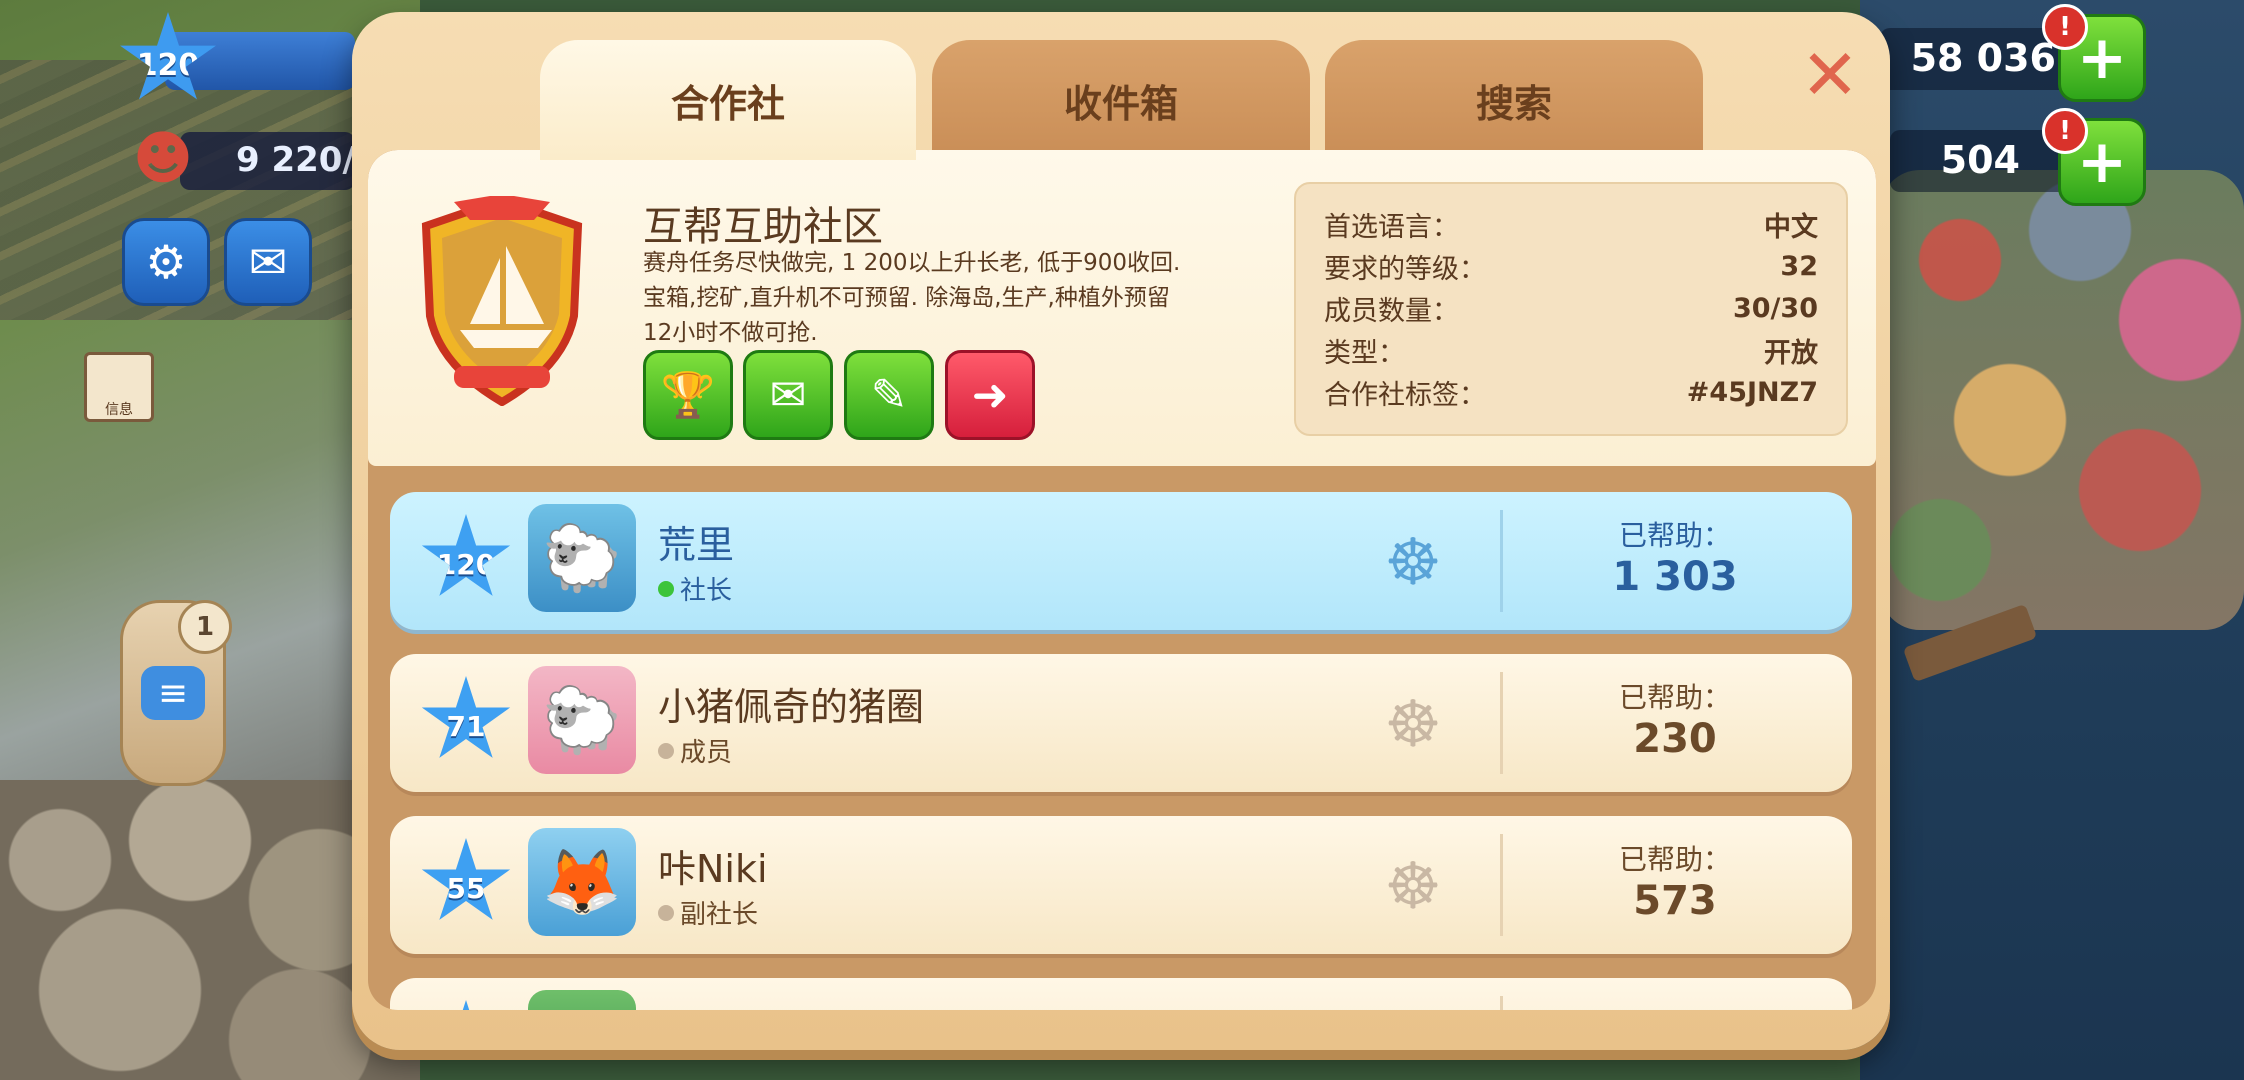  What do you see at coordinates (1571, 266) in the screenshot?
I see `info-required-level: 要求的等级： 32` at bounding box center [1571, 266].